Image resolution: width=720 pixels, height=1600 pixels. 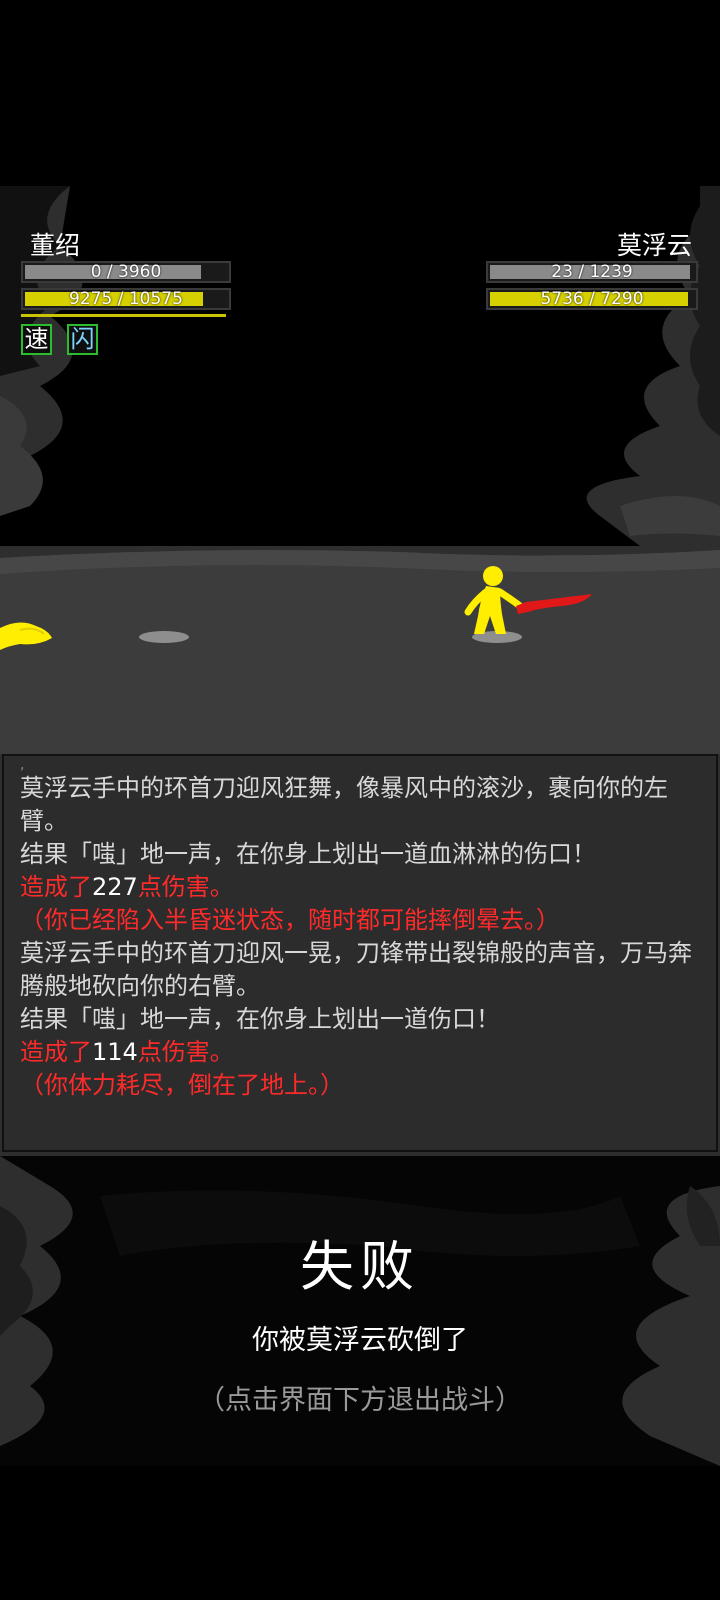 What do you see at coordinates (123, 315) in the screenshot?
I see `player-status-line` at bounding box center [123, 315].